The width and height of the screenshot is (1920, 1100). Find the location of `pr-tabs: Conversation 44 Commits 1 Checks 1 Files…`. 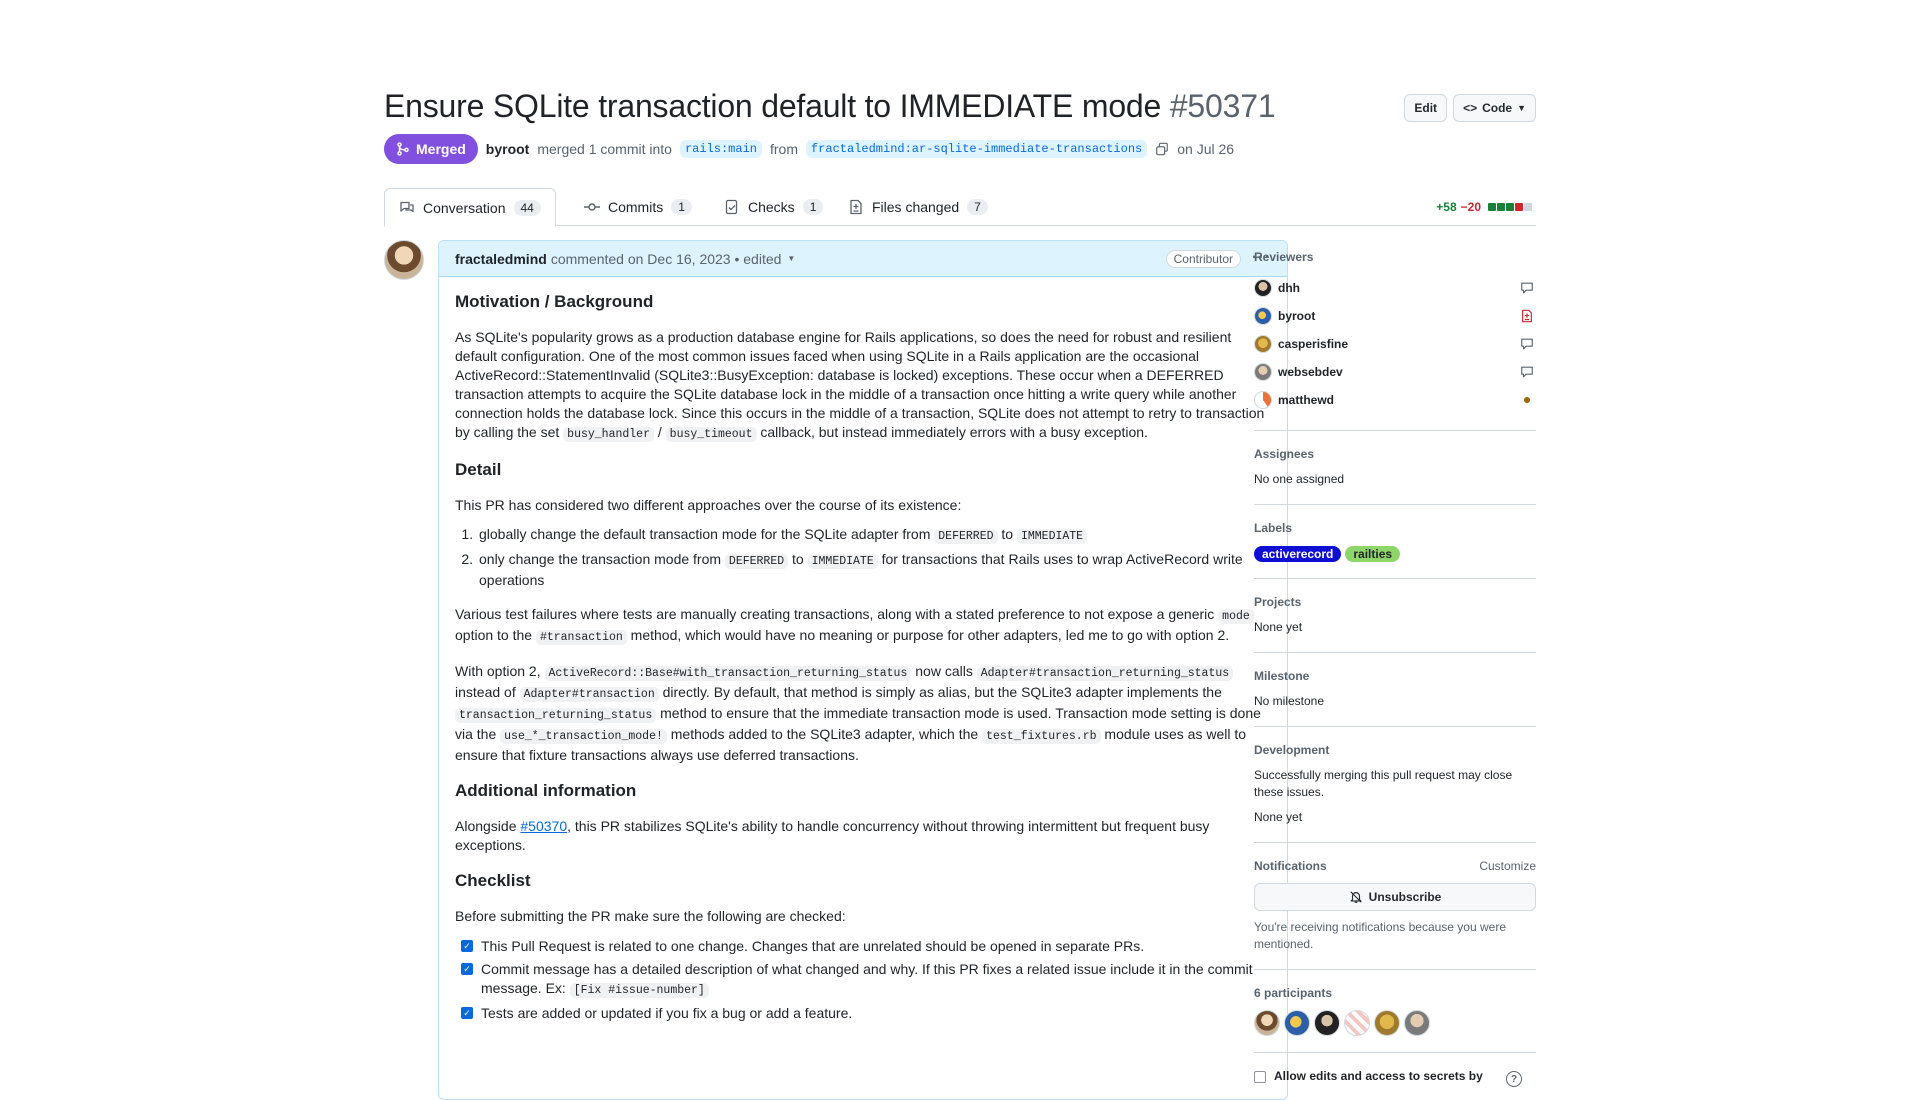

pr-tabs: Conversation 44 Commits 1 Checks 1 Files… is located at coordinates (960, 207).